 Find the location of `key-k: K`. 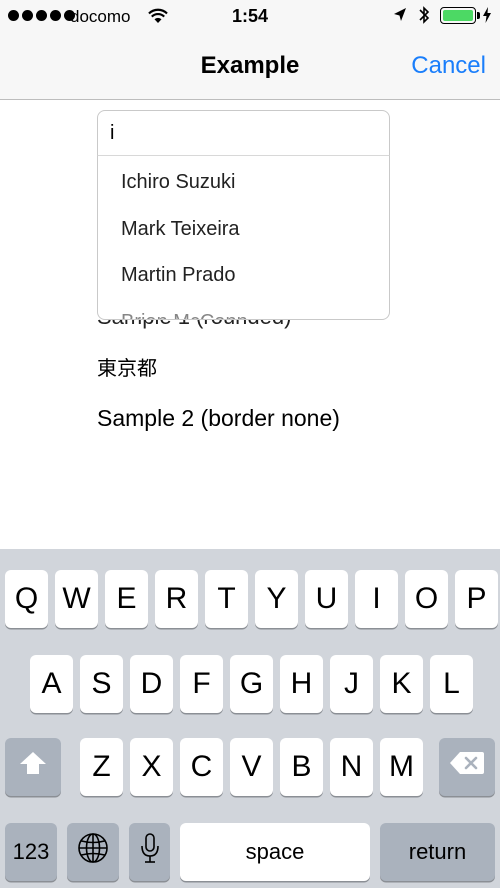

key-k: K is located at coordinates (401, 684).